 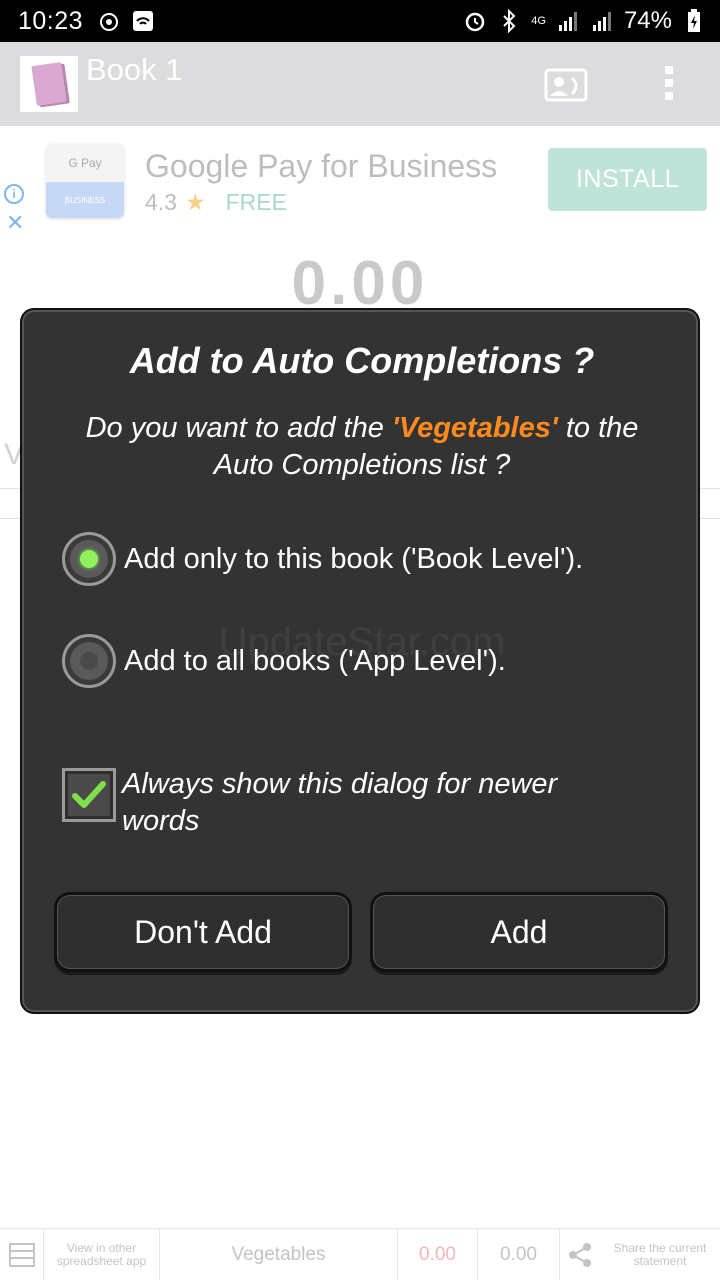 What do you see at coordinates (519, 1254) in the screenshot?
I see `value-credit: 0.00` at bounding box center [519, 1254].